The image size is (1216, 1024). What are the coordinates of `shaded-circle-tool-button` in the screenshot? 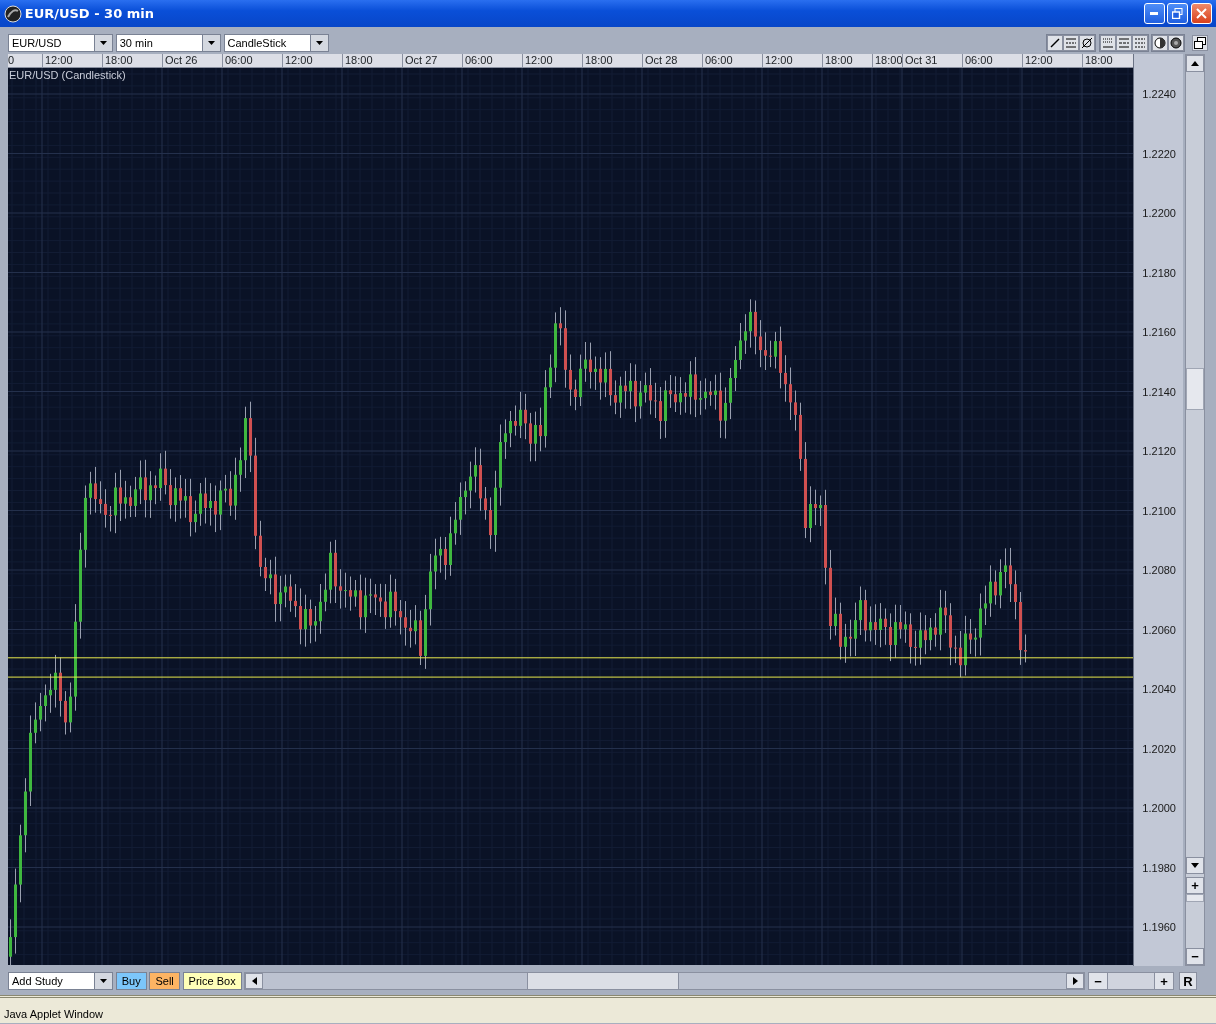 It's located at (1176, 43).